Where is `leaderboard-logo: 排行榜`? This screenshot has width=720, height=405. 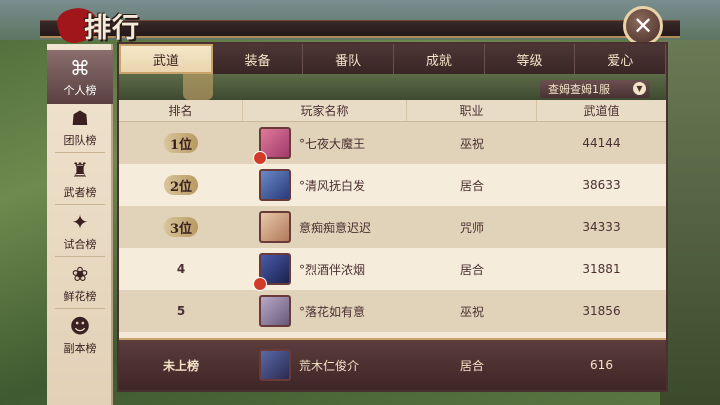
leaderboard-logo: 排行榜 is located at coordinates (93, 42).